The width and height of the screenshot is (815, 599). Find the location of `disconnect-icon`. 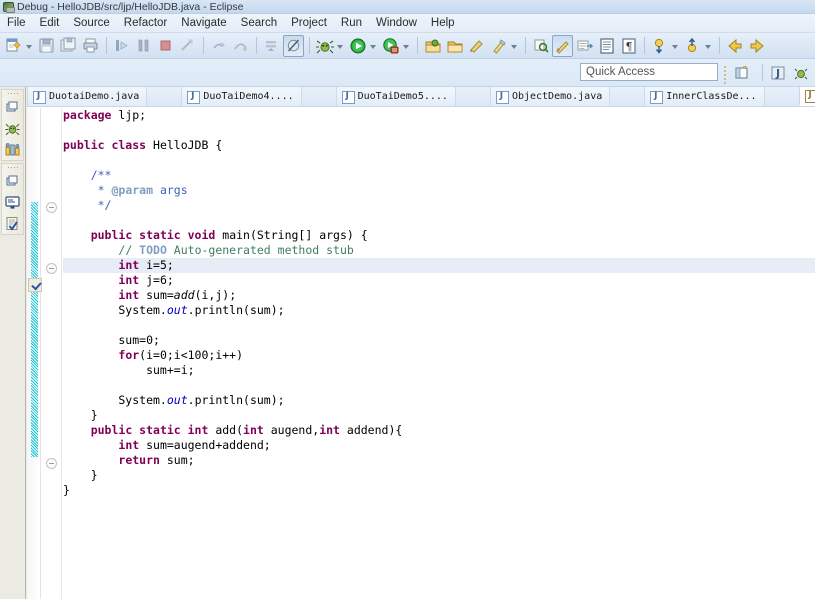

disconnect-icon is located at coordinates (187, 46).